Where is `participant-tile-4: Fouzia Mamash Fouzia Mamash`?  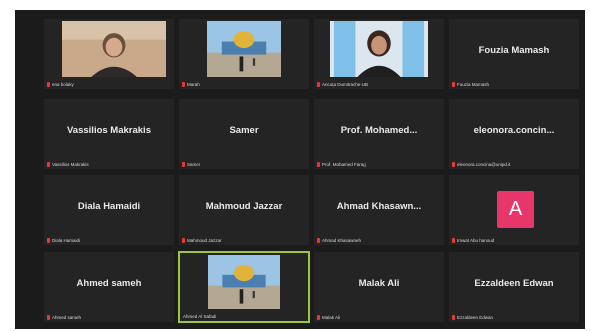
participant-tile-4: Fouzia Mamash Fouzia Mamash is located at coordinates (514, 54).